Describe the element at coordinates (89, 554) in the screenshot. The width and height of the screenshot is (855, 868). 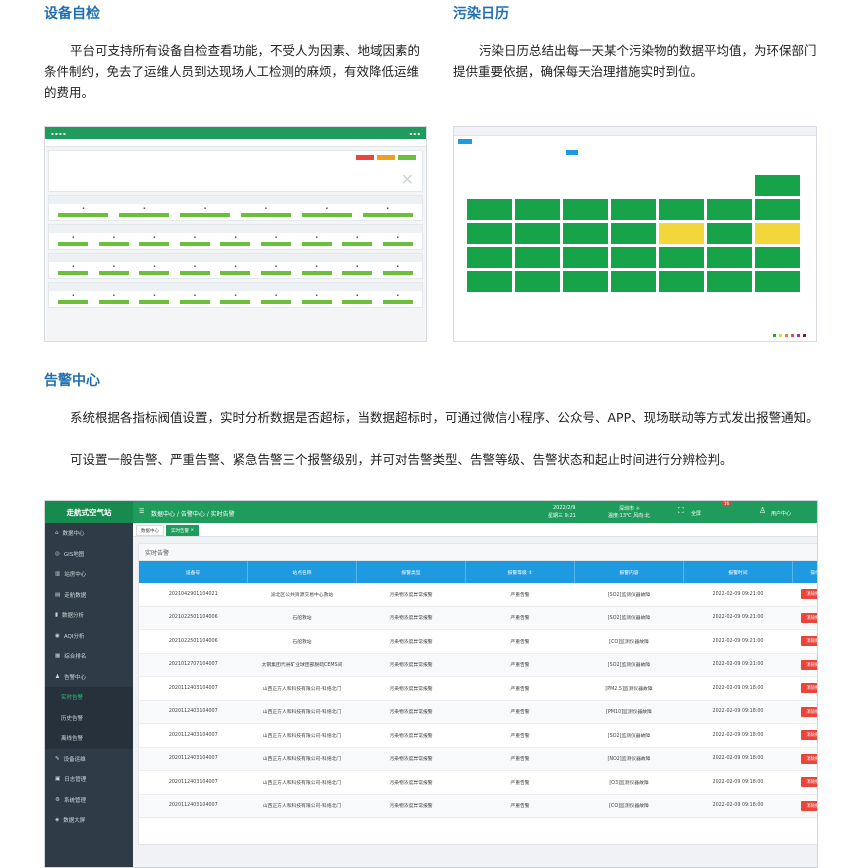
I see `sidebar-item: ◎ GIS地图` at that location.